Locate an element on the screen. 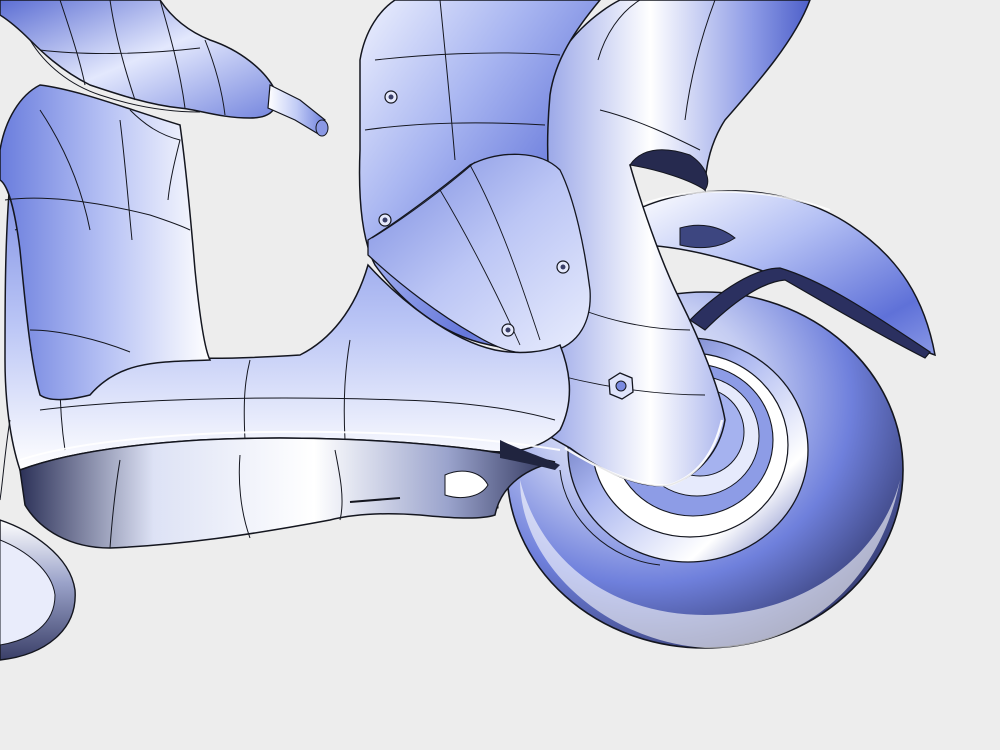 The height and width of the screenshot is (750, 1000). under-tray is located at coordinates (289, 493).